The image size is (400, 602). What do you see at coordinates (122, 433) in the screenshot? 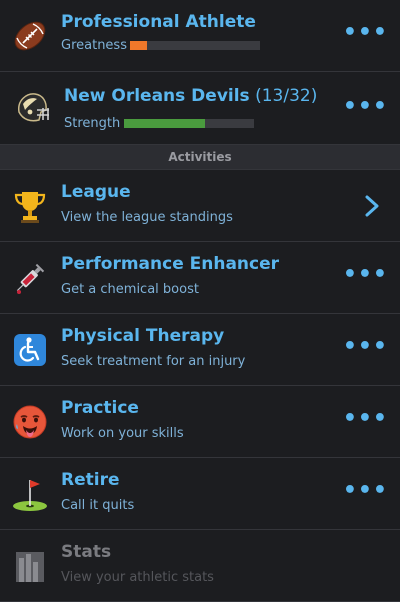
I see `practice-subtitle: Work on your skills` at bounding box center [122, 433].